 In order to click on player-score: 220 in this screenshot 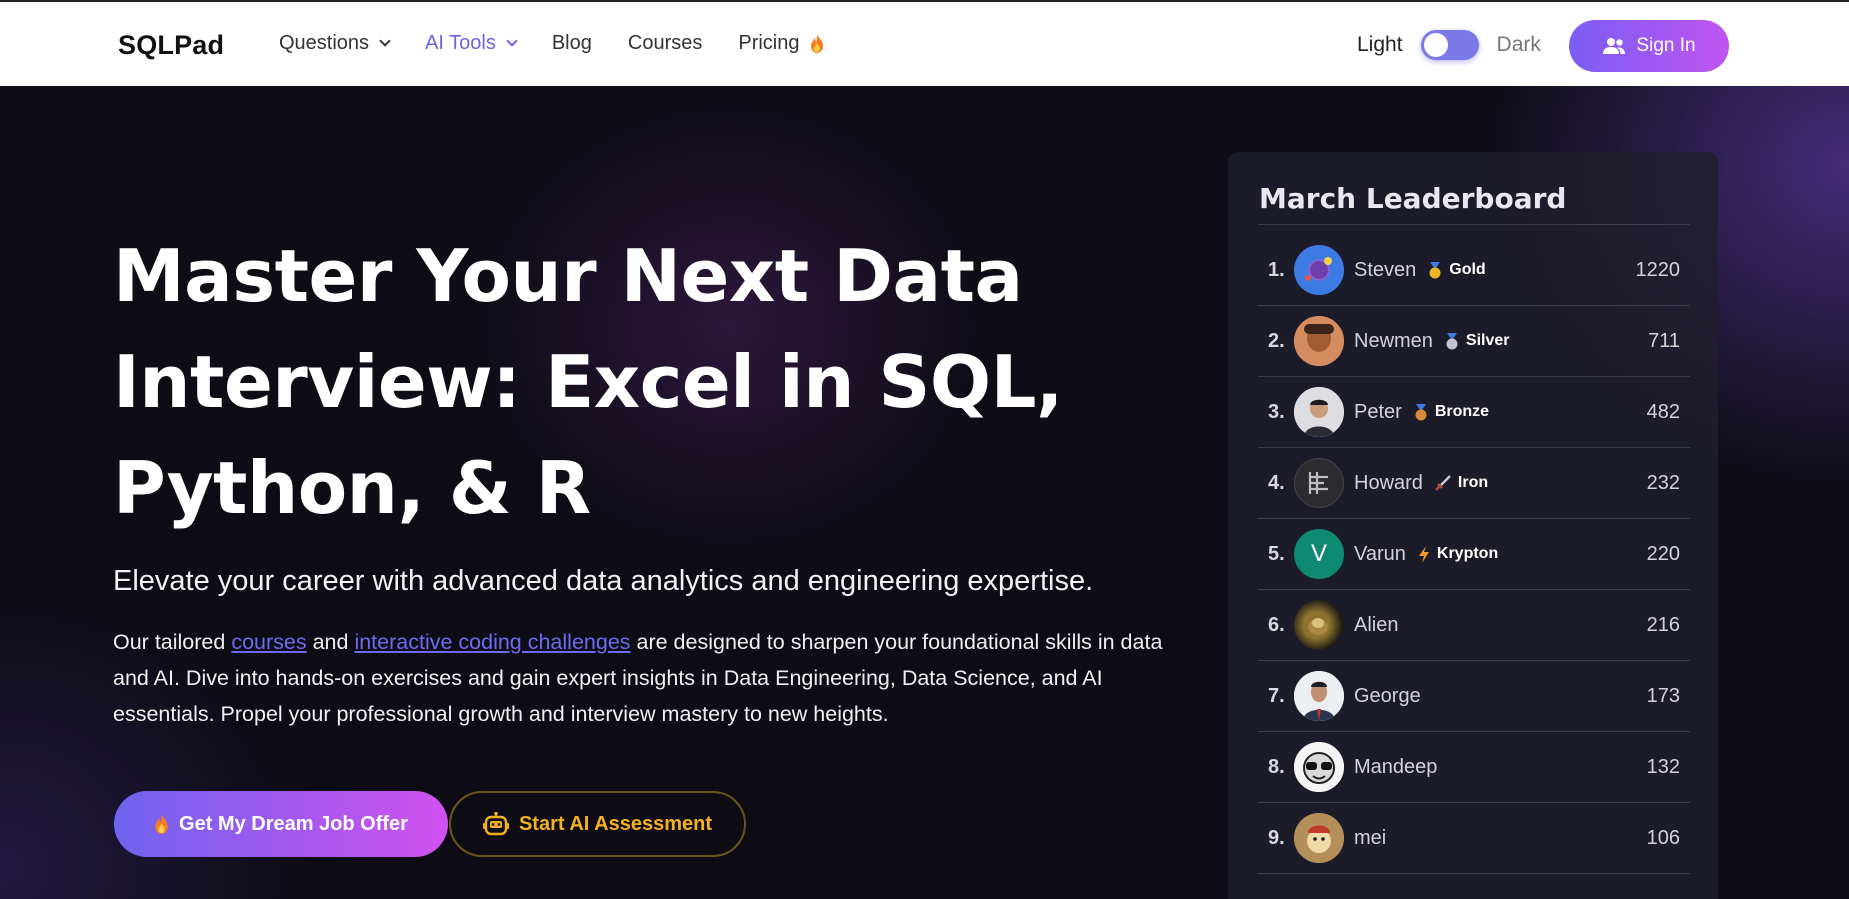, I will do `click(1663, 553)`.